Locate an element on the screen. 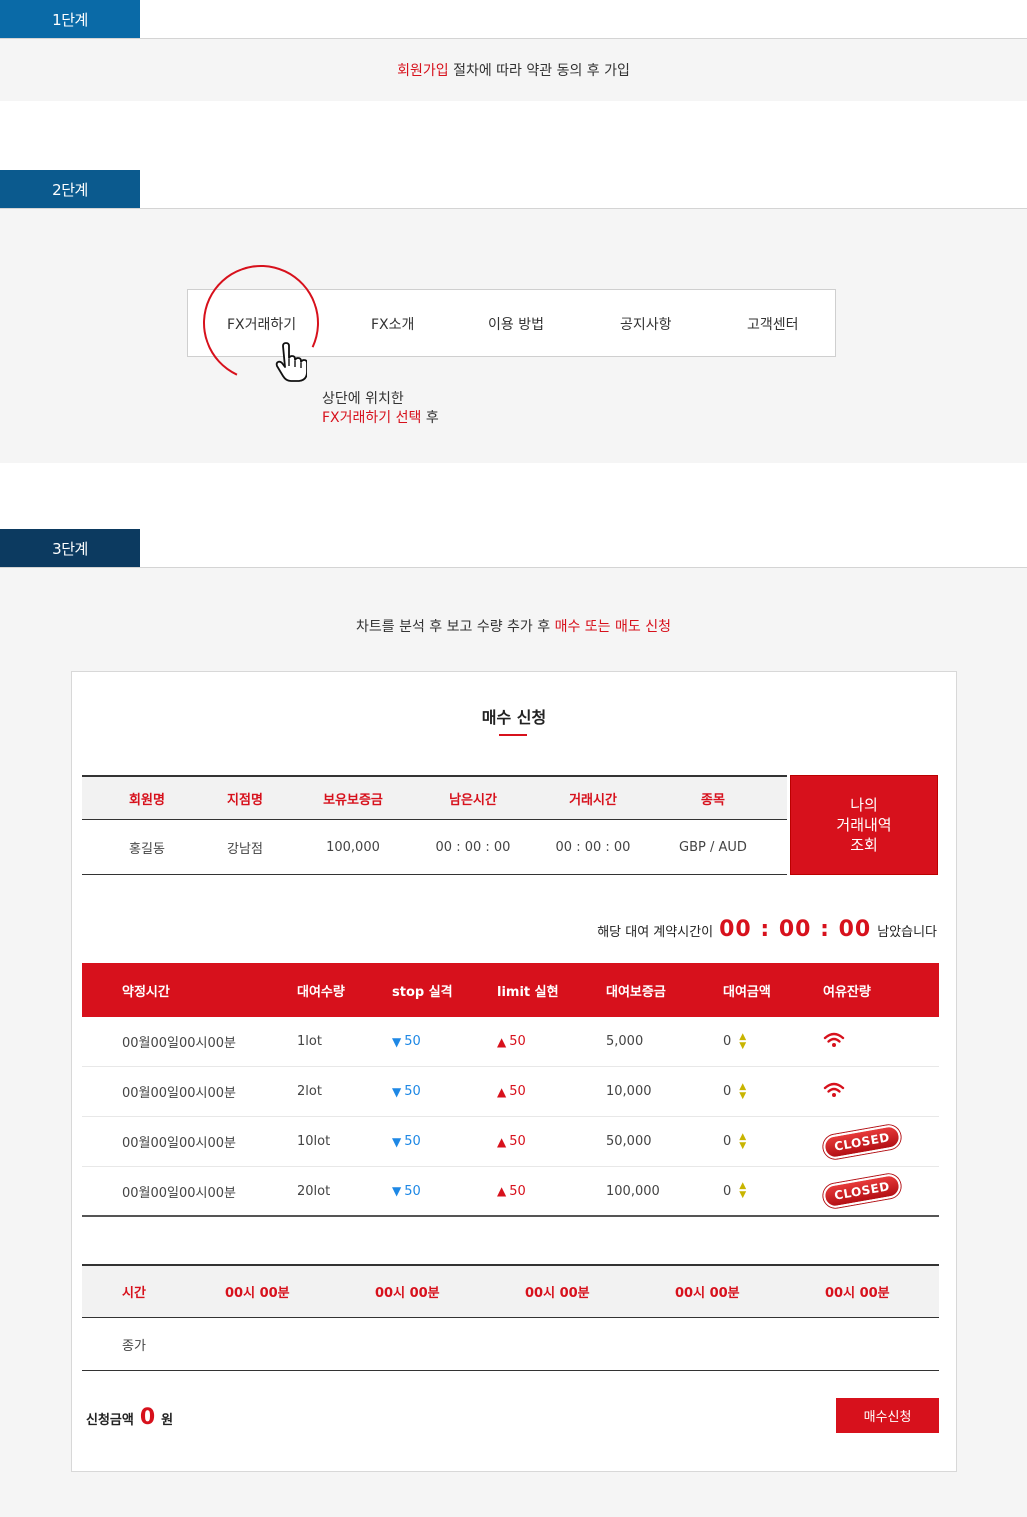 Image resolution: width=1027 pixels, height=1517 pixels. step3-tab: 3단계 is located at coordinates (70, 548).